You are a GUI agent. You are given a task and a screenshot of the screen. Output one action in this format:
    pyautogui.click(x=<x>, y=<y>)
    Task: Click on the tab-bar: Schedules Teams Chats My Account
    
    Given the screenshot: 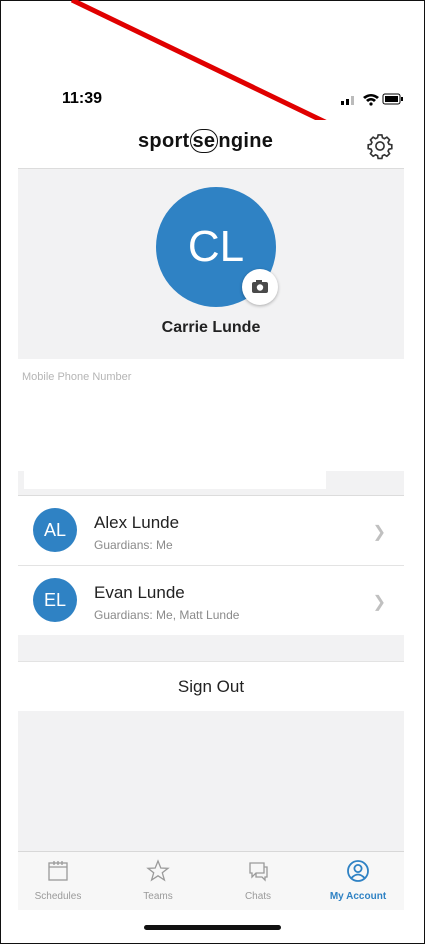 What is the action you would take?
    pyautogui.click(x=211, y=880)
    